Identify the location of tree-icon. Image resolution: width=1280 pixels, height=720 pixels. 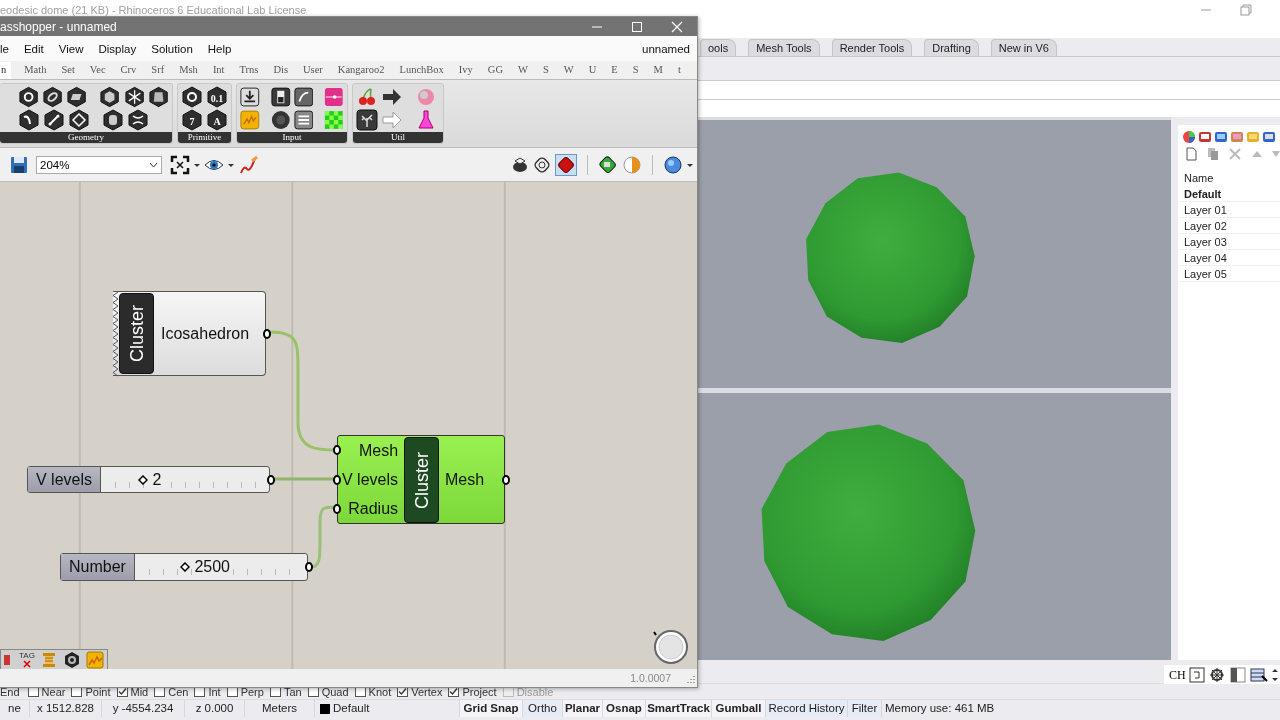
(367, 119).